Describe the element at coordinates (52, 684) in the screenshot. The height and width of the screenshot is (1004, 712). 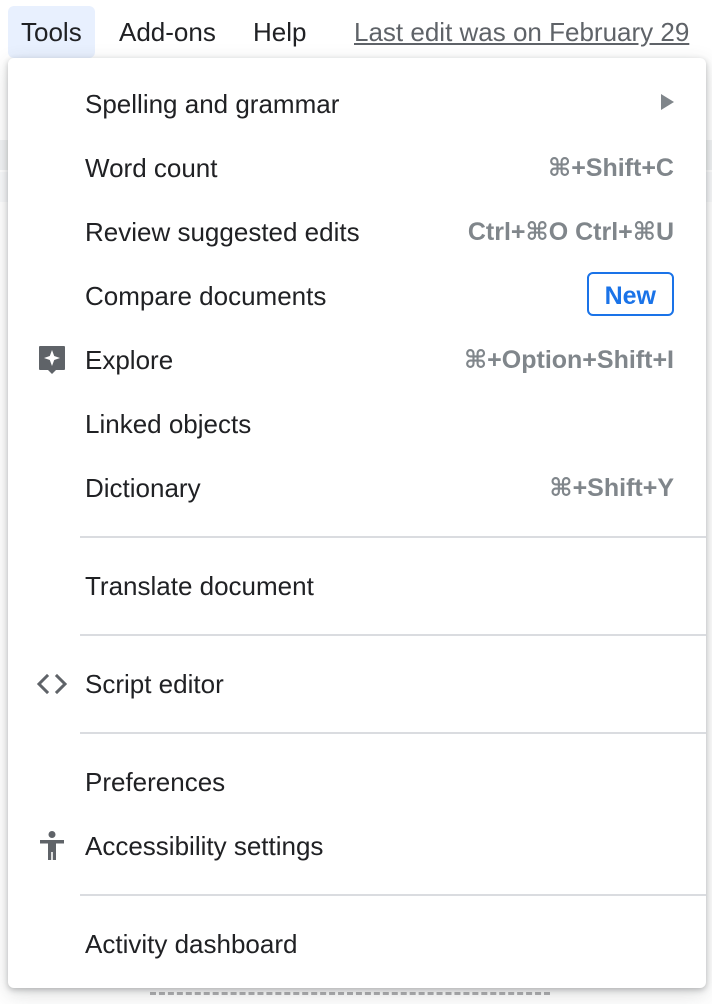
I see `code-brackets-icon` at that location.